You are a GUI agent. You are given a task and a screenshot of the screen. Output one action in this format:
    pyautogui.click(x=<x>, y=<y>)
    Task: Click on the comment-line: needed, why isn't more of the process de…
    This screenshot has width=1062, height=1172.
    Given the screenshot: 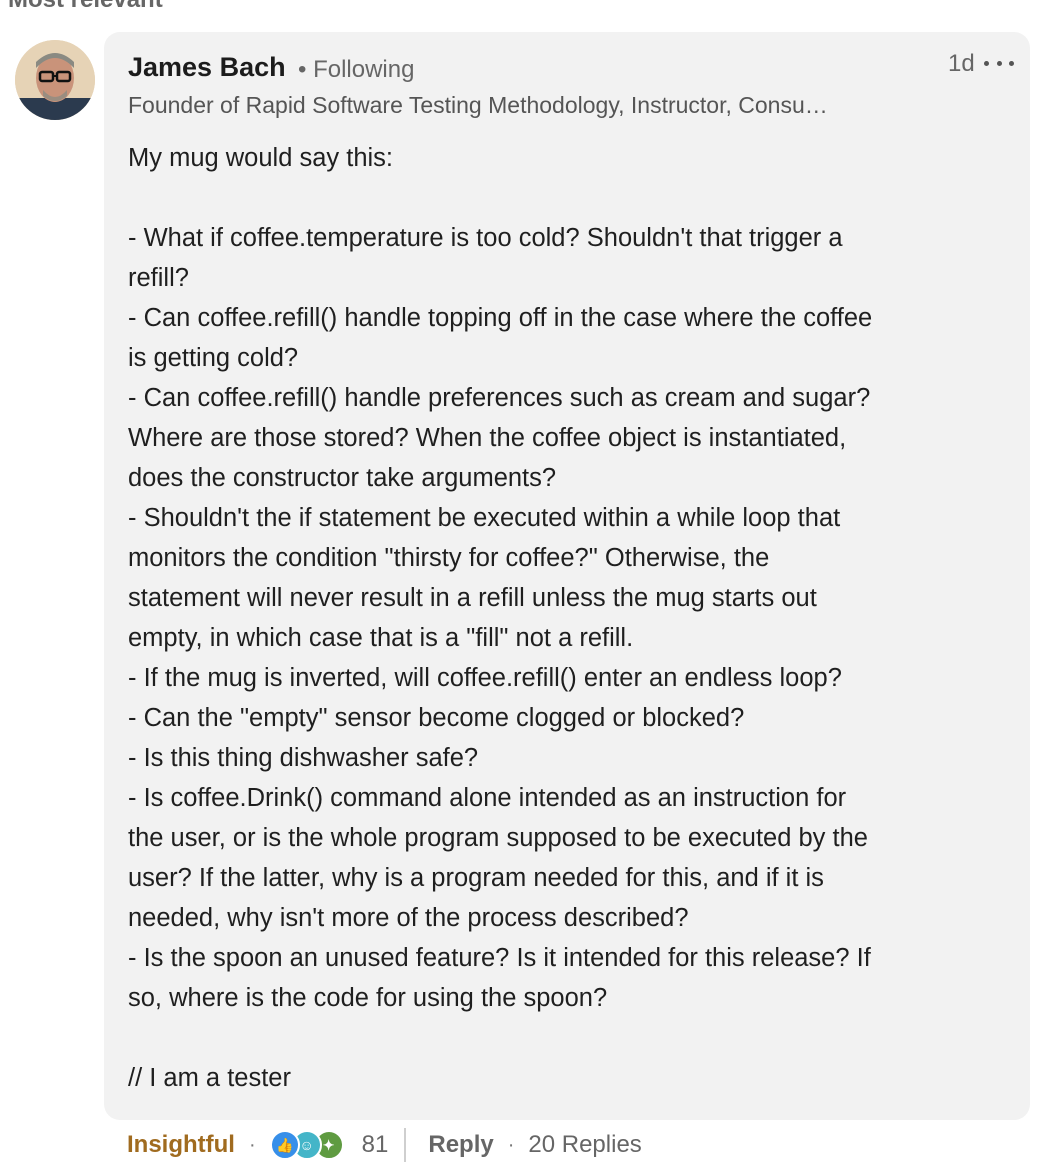 What is the action you would take?
    pyautogui.click(x=408, y=918)
    